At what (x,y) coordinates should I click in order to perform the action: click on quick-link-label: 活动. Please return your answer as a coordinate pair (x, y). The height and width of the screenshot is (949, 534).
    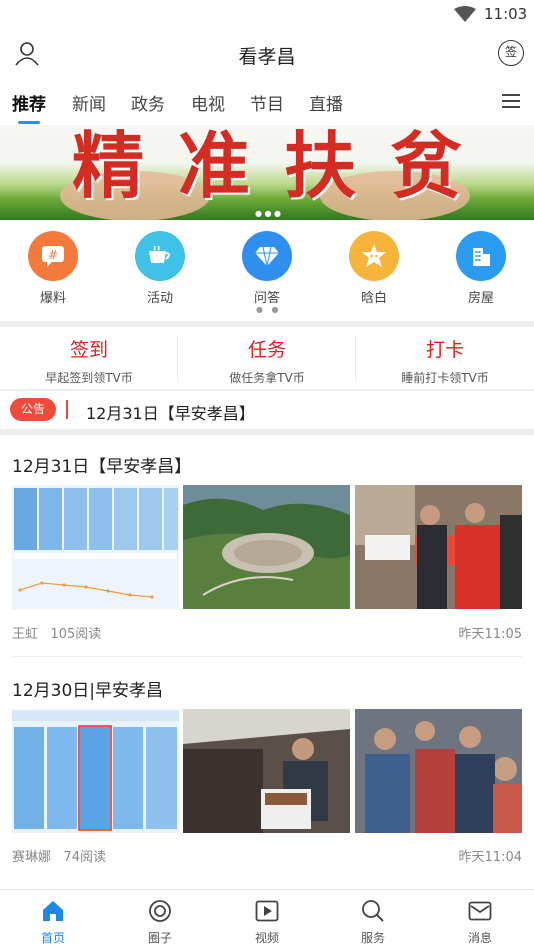
    Looking at the image, I should click on (159, 298).